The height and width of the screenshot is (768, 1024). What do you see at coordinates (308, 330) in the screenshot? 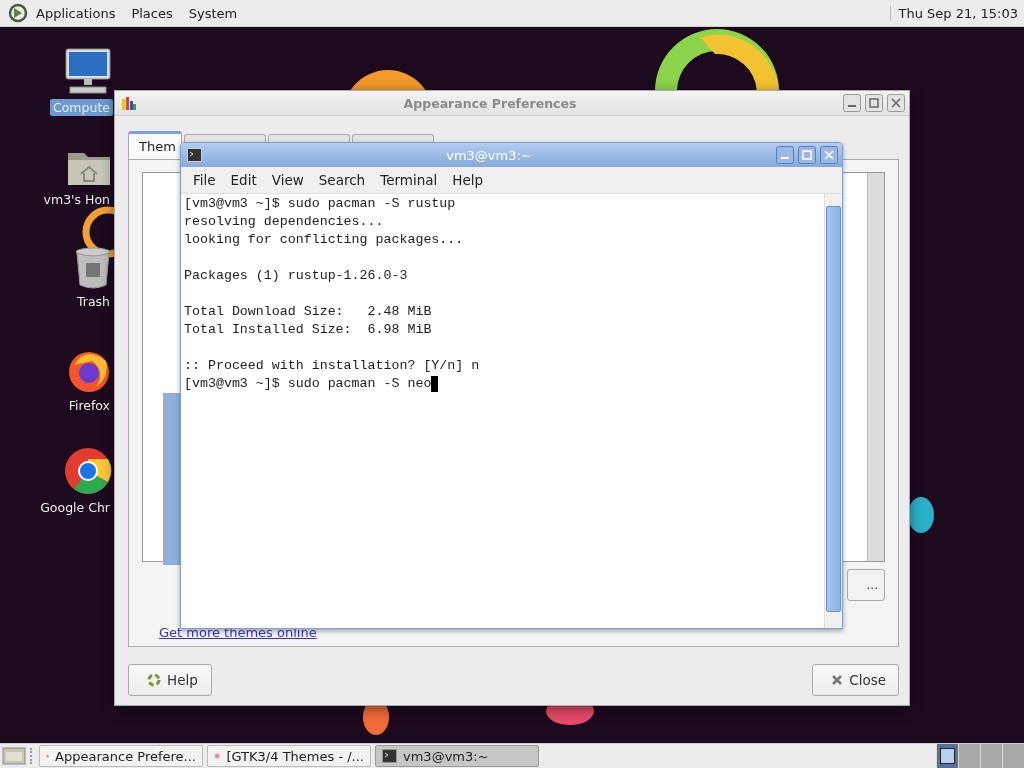
I see `terminal-line: Total Installed Size: 6.98 MiB` at bounding box center [308, 330].